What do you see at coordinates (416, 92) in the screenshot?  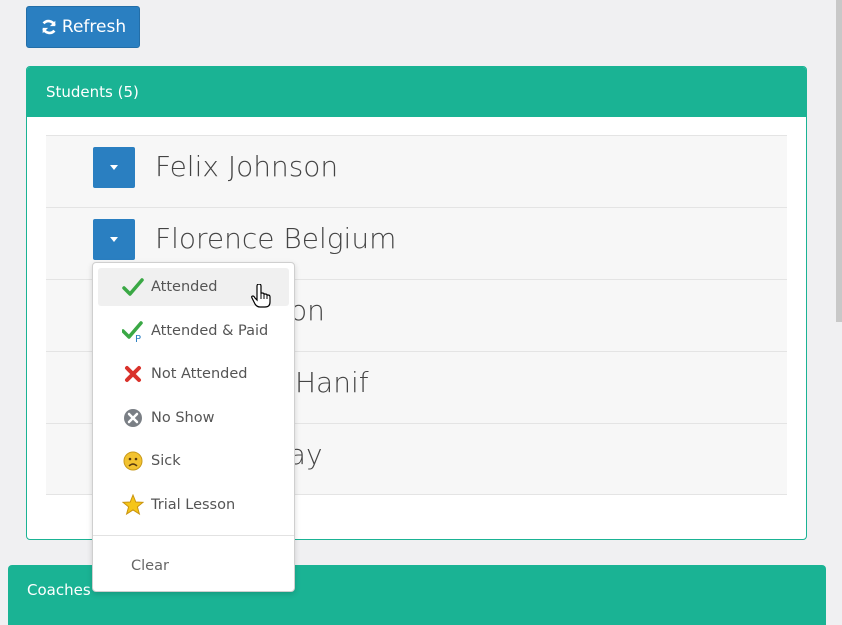 I see `students-panel-heading: Students (5)` at bounding box center [416, 92].